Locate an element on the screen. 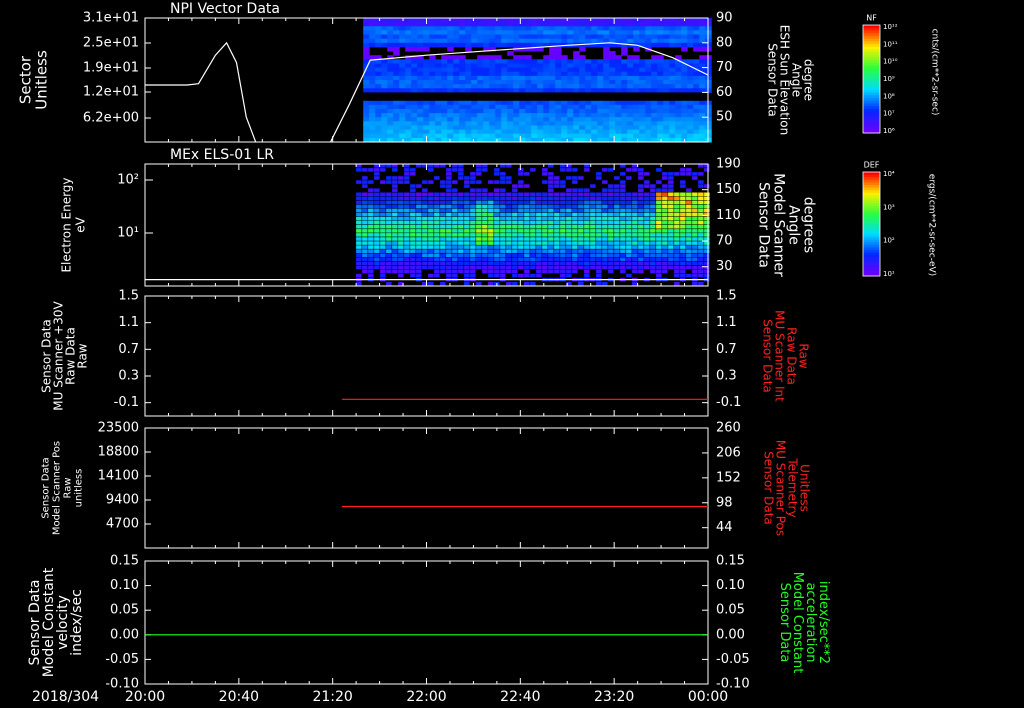  y-axis-label-right: MU Scanner Pos is located at coordinates (781, 488).